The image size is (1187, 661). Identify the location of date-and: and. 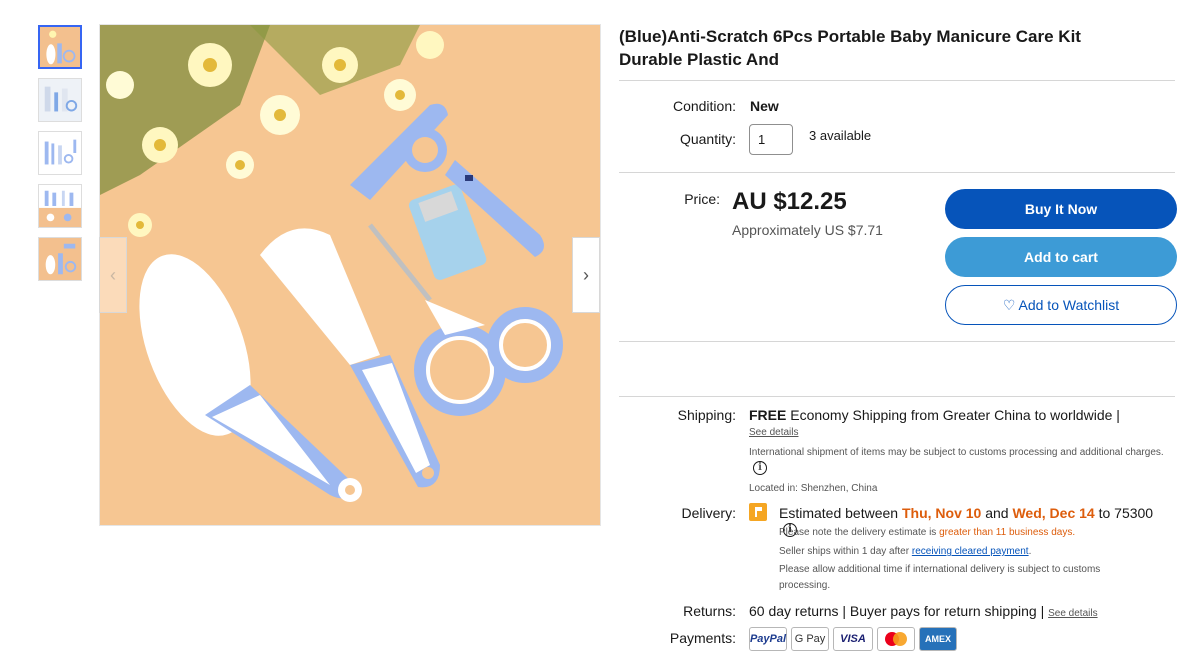
(997, 513).